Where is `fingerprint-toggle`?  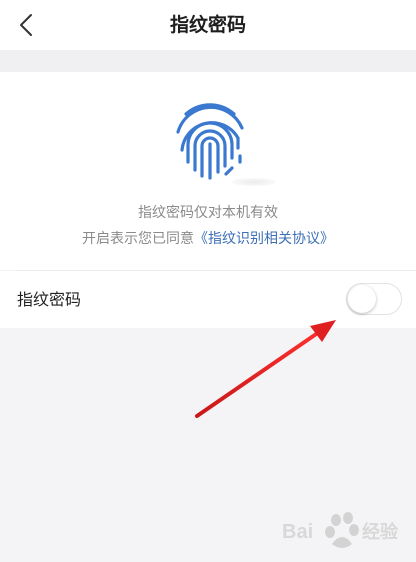
fingerprint-toggle is located at coordinates (374, 299).